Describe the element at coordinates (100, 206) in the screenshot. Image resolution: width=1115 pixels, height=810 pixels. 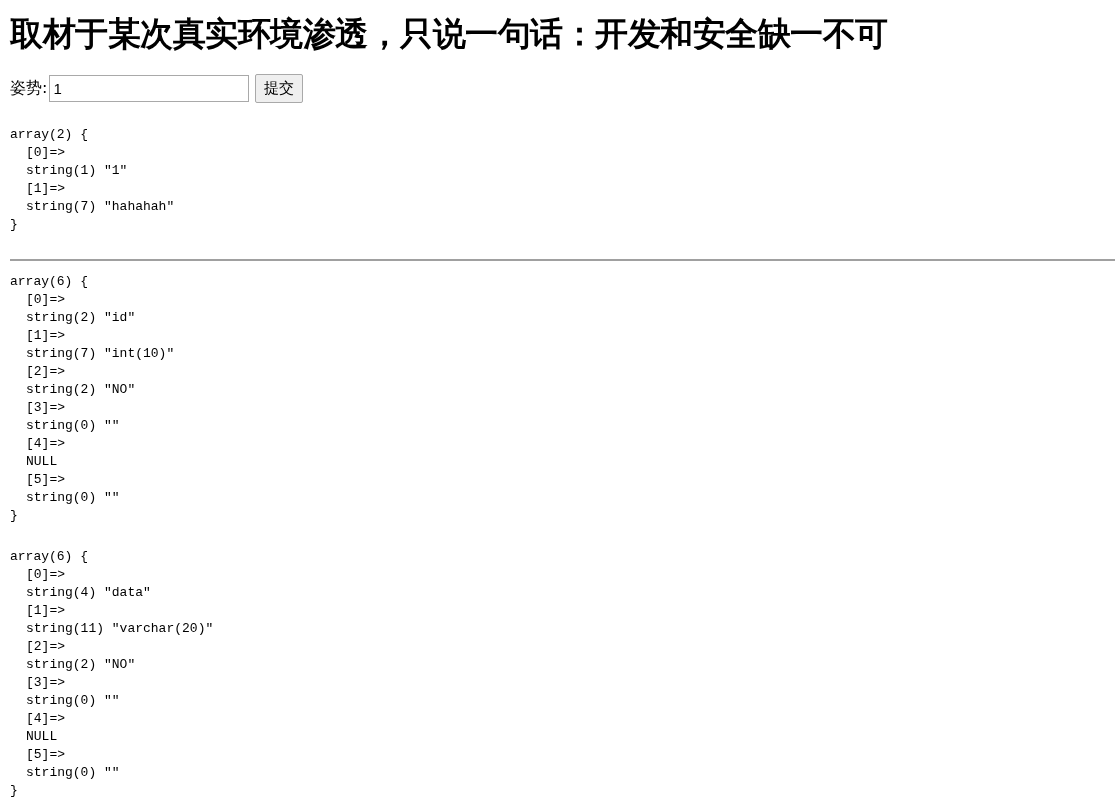
I see `dump-line: string(7) "hahahah"` at that location.